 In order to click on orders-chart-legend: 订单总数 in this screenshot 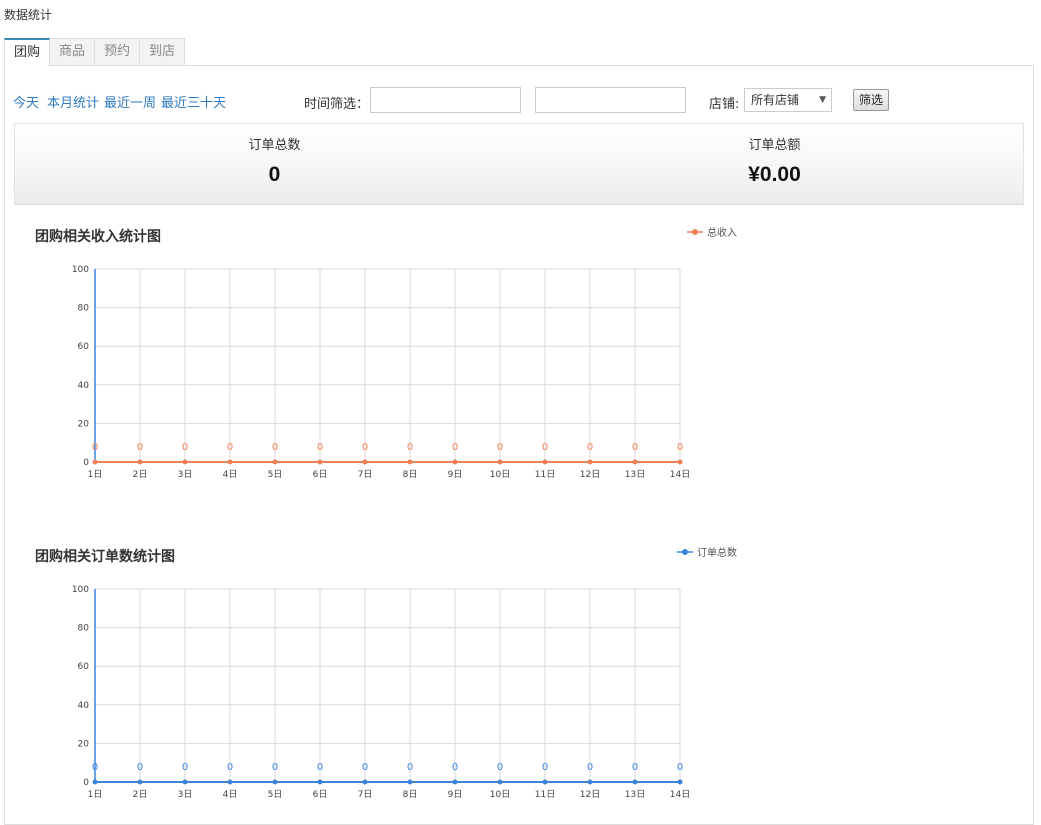, I will do `click(707, 551)`.